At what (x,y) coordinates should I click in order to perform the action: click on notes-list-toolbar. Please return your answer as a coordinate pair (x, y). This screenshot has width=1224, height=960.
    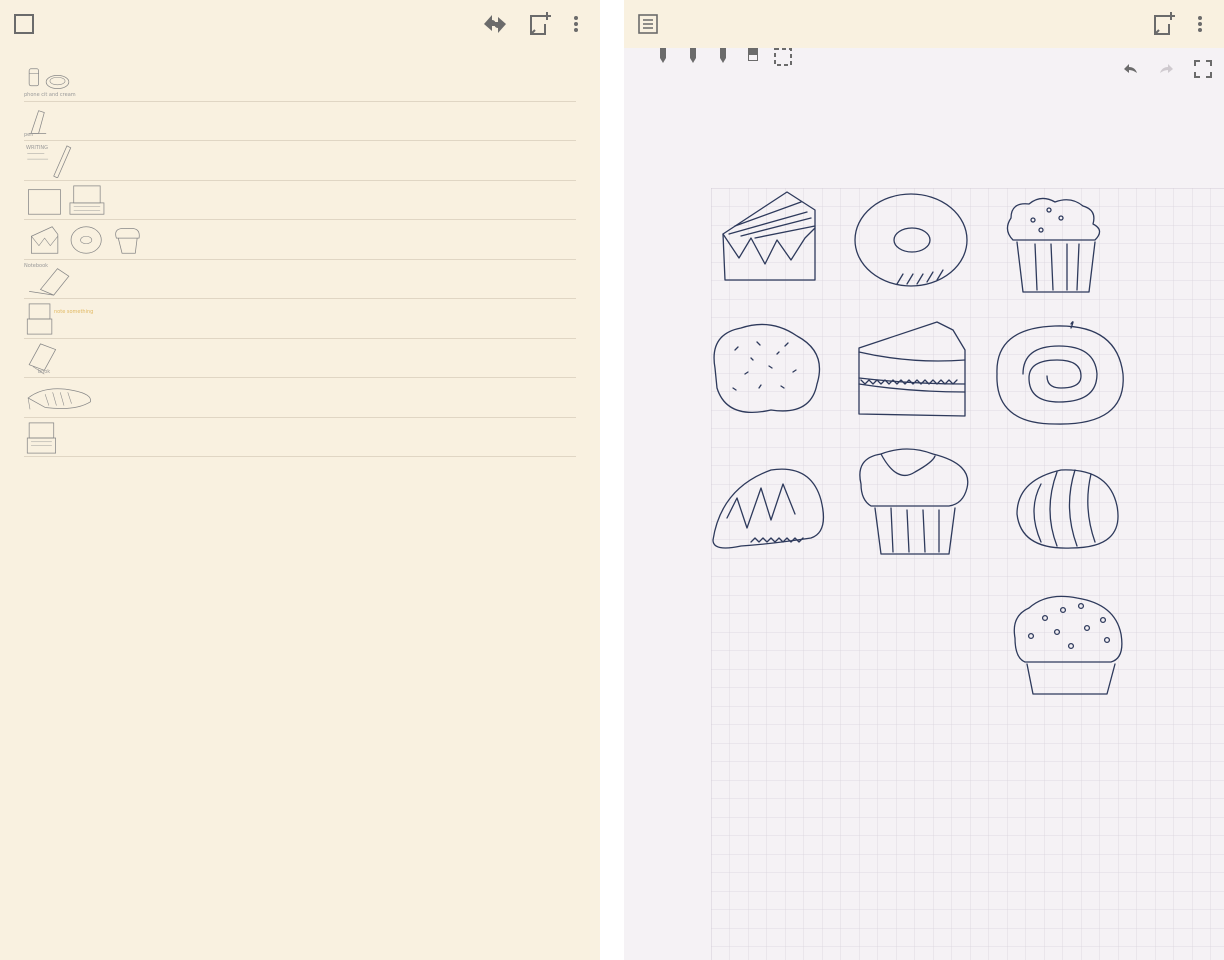
    Looking at the image, I should click on (300, 24).